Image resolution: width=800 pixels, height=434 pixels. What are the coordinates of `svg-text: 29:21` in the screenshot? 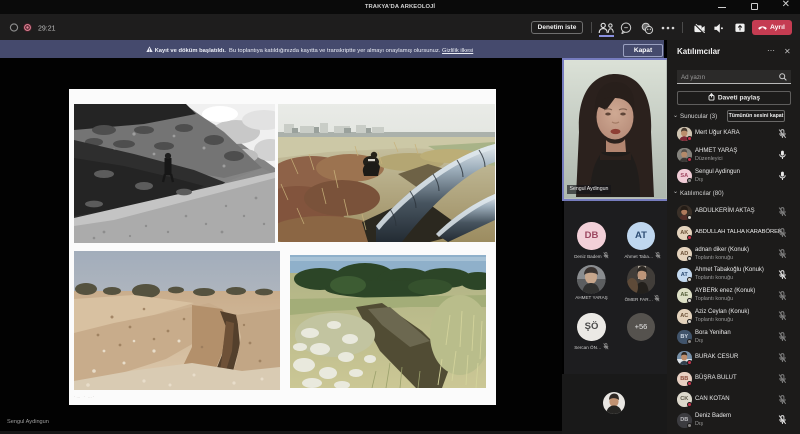 It's located at (47, 29).